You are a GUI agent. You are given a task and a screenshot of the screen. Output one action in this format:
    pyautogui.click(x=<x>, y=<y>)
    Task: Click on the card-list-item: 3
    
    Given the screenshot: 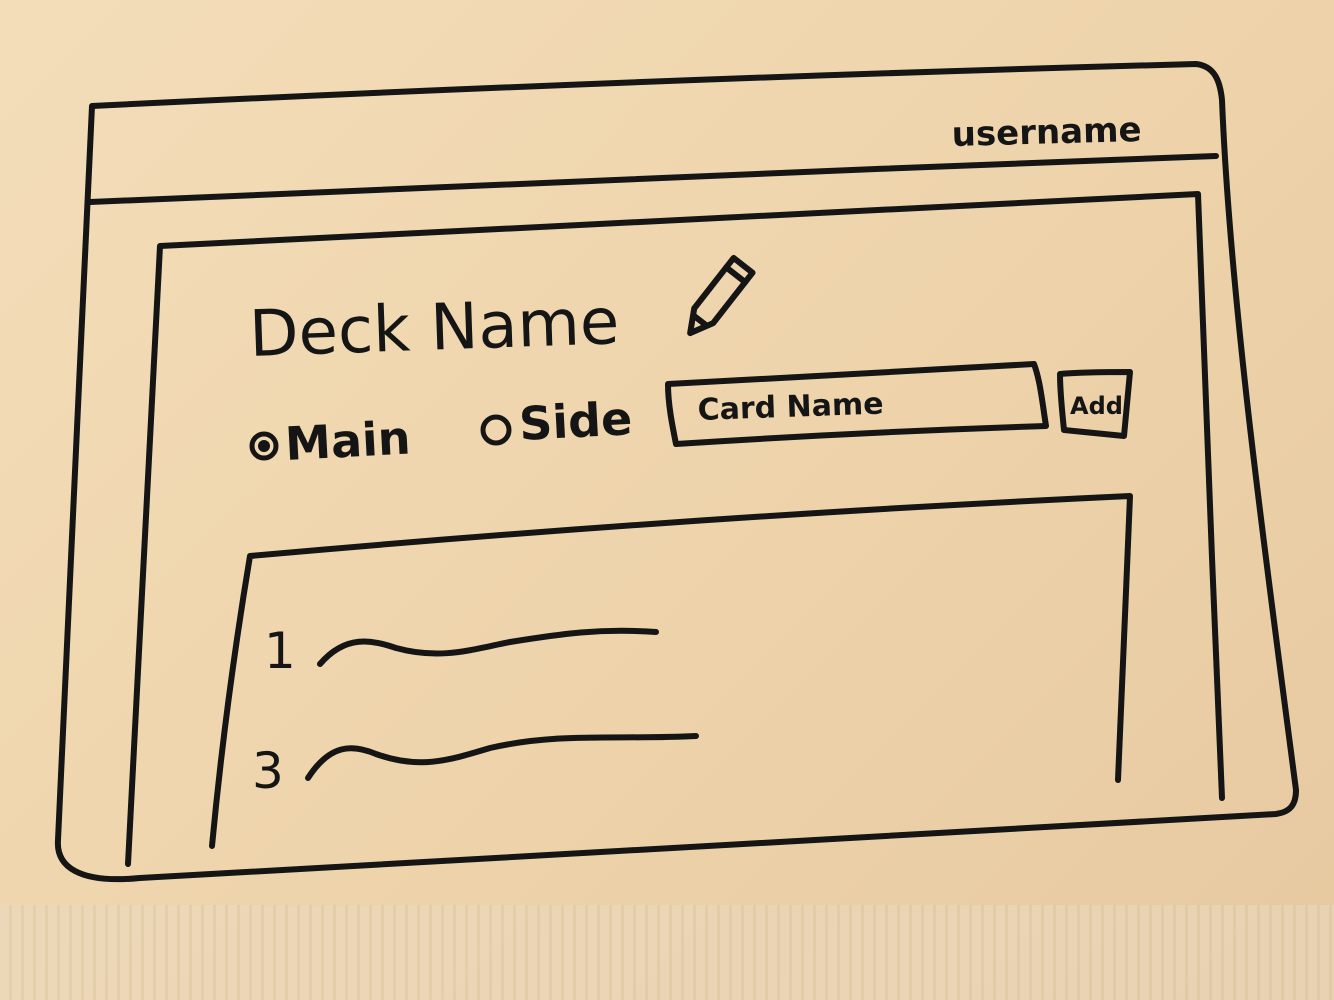 What is the action you would take?
    pyautogui.click(x=475, y=766)
    